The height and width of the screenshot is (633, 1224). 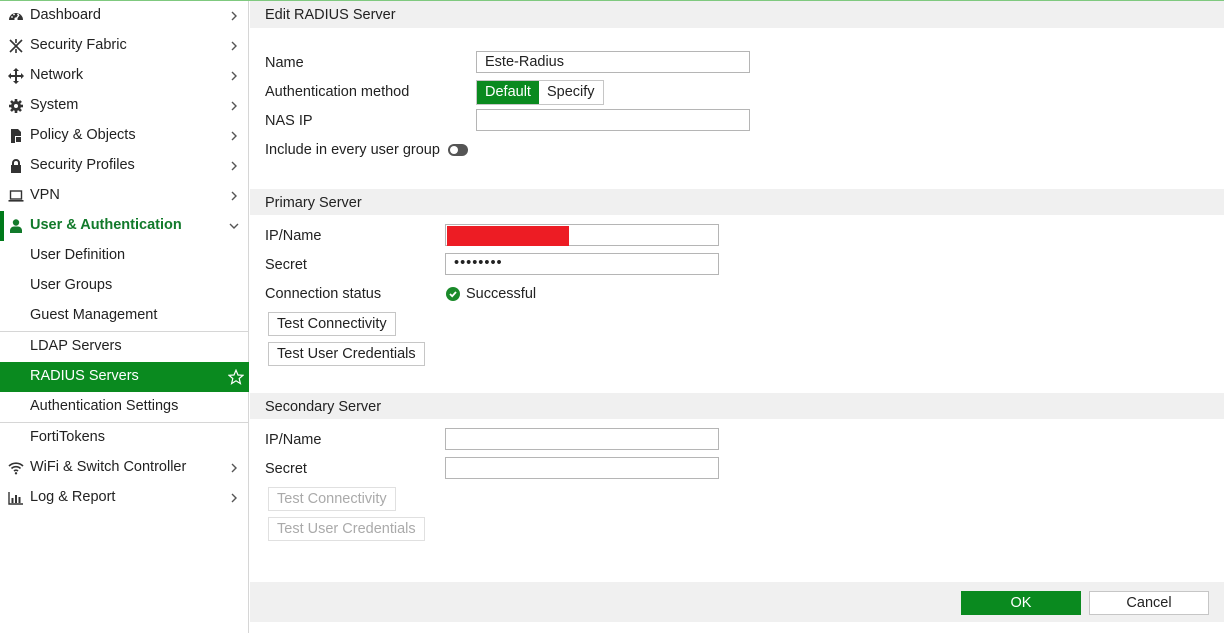 I want to click on name-label: Name, so click(x=284, y=63).